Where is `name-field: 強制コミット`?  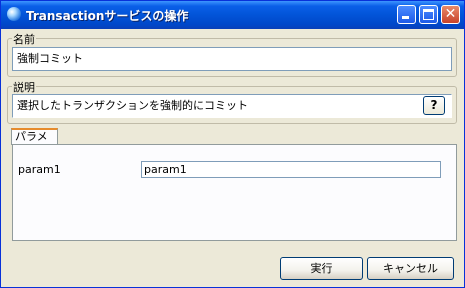
name-field: 強制コミット is located at coordinates (232, 59).